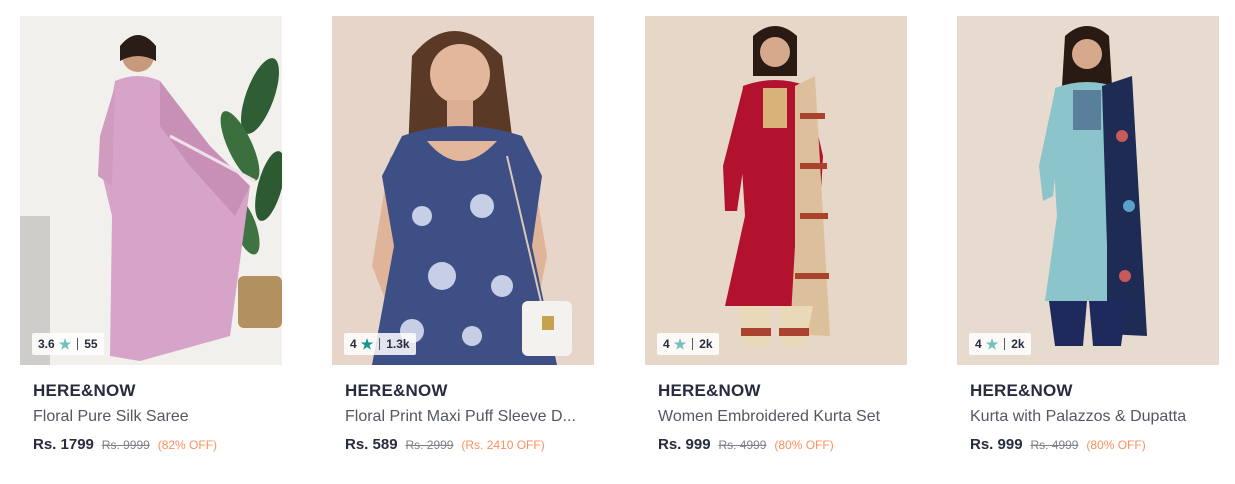 The width and height of the screenshot is (1235, 484). What do you see at coordinates (46, 344) in the screenshot?
I see `rating-value: 3.6` at bounding box center [46, 344].